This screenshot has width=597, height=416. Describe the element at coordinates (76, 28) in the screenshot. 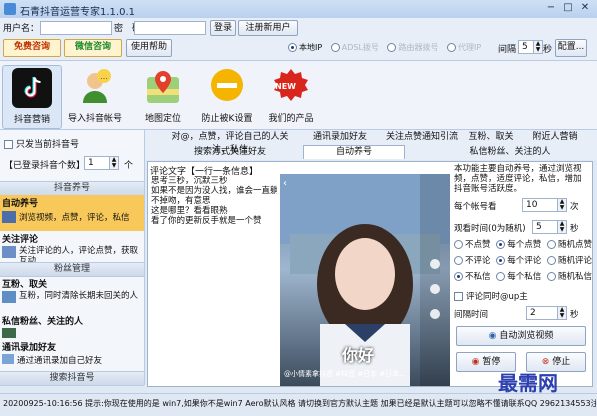

I see `username-input` at that location.